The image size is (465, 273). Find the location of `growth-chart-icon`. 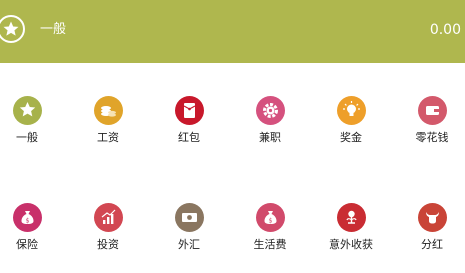

growth-chart-icon is located at coordinates (108, 217).